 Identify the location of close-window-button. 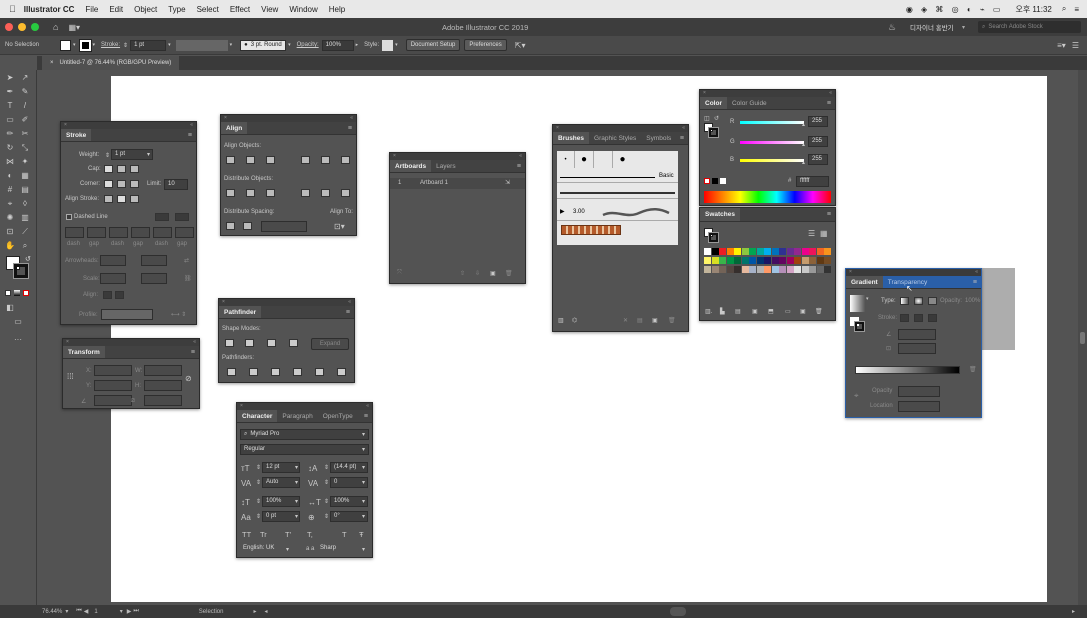
(9, 27).